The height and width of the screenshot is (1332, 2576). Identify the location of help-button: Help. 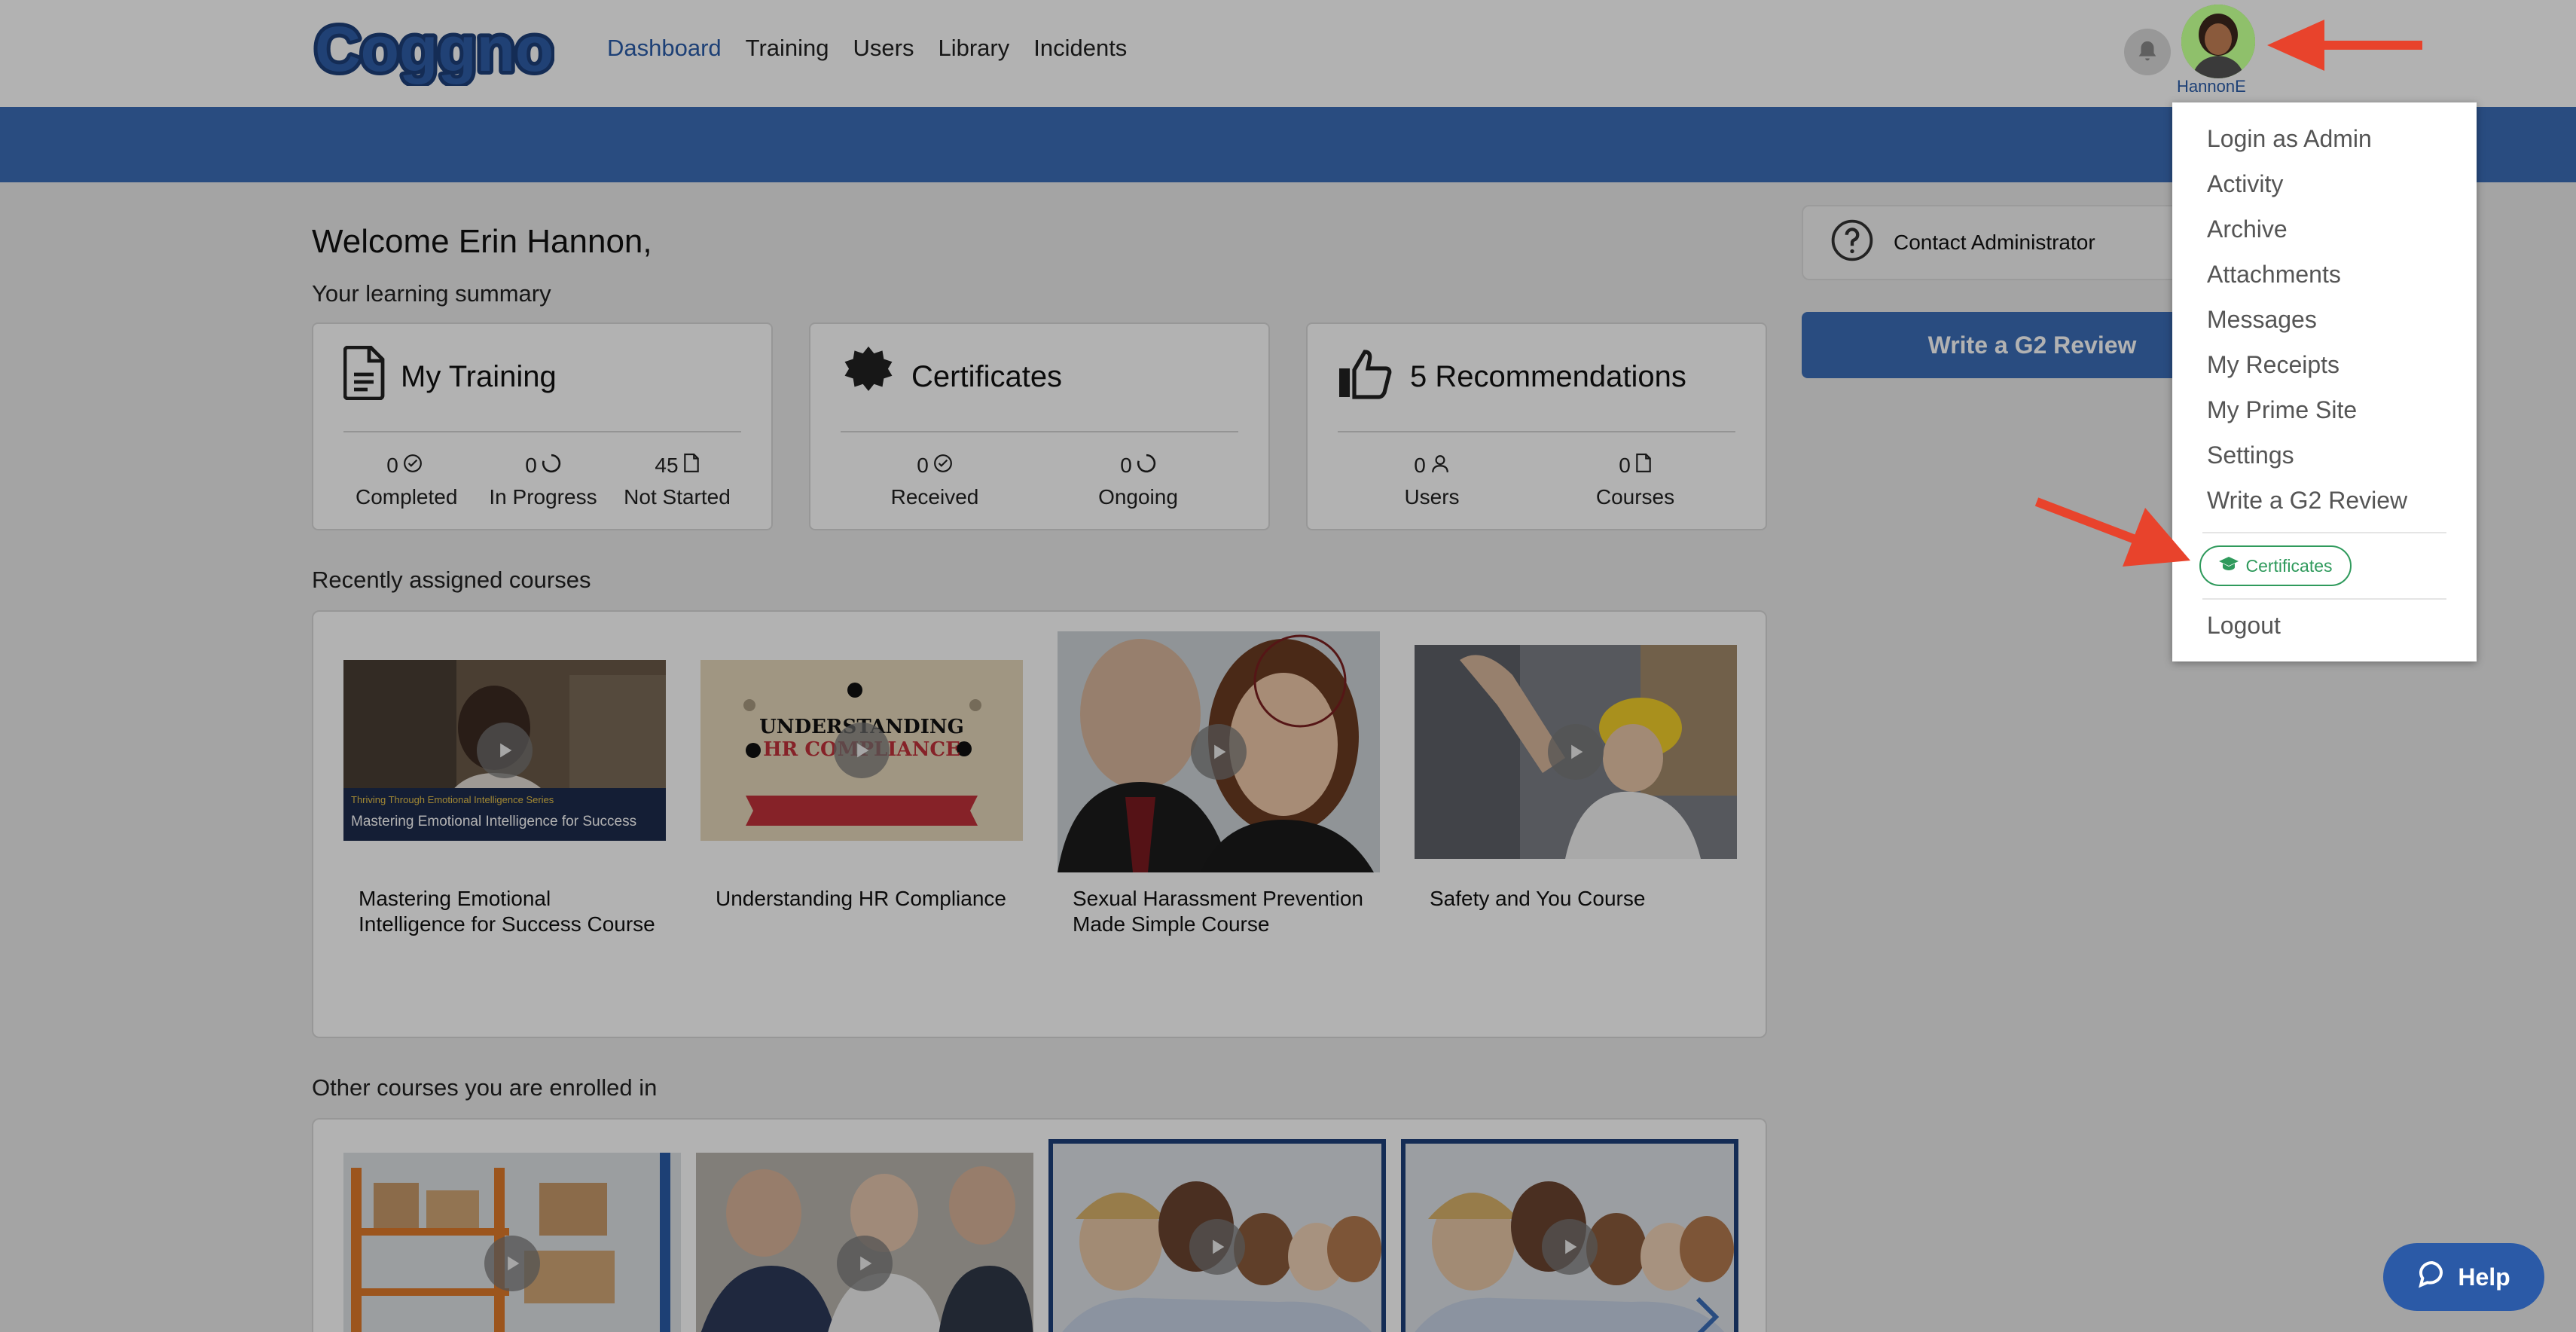
(2463, 1277).